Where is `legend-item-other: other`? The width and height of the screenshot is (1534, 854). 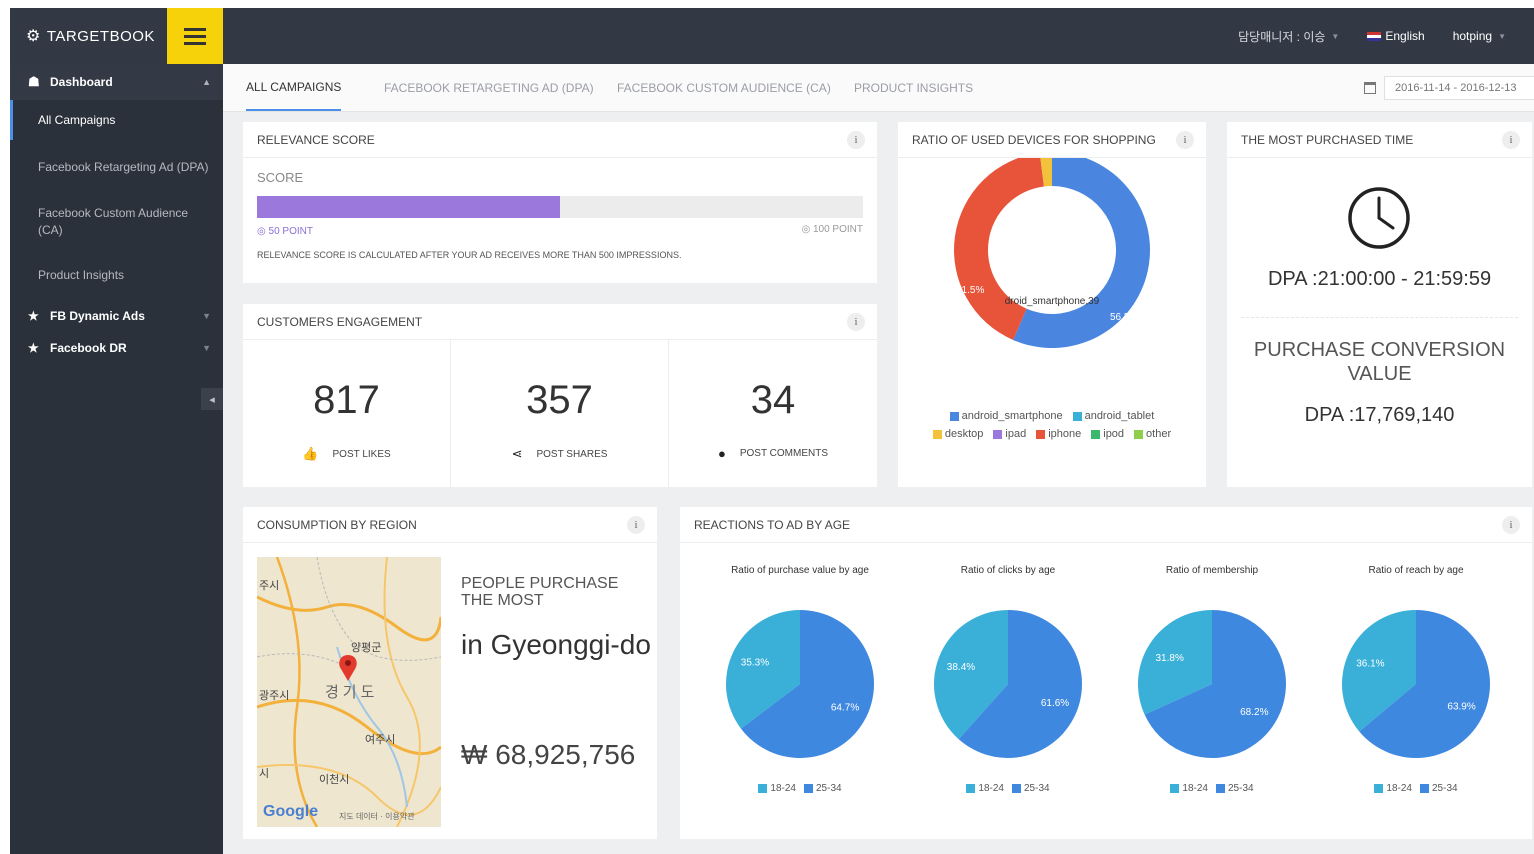 legend-item-other: other is located at coordinates (1152, 434).